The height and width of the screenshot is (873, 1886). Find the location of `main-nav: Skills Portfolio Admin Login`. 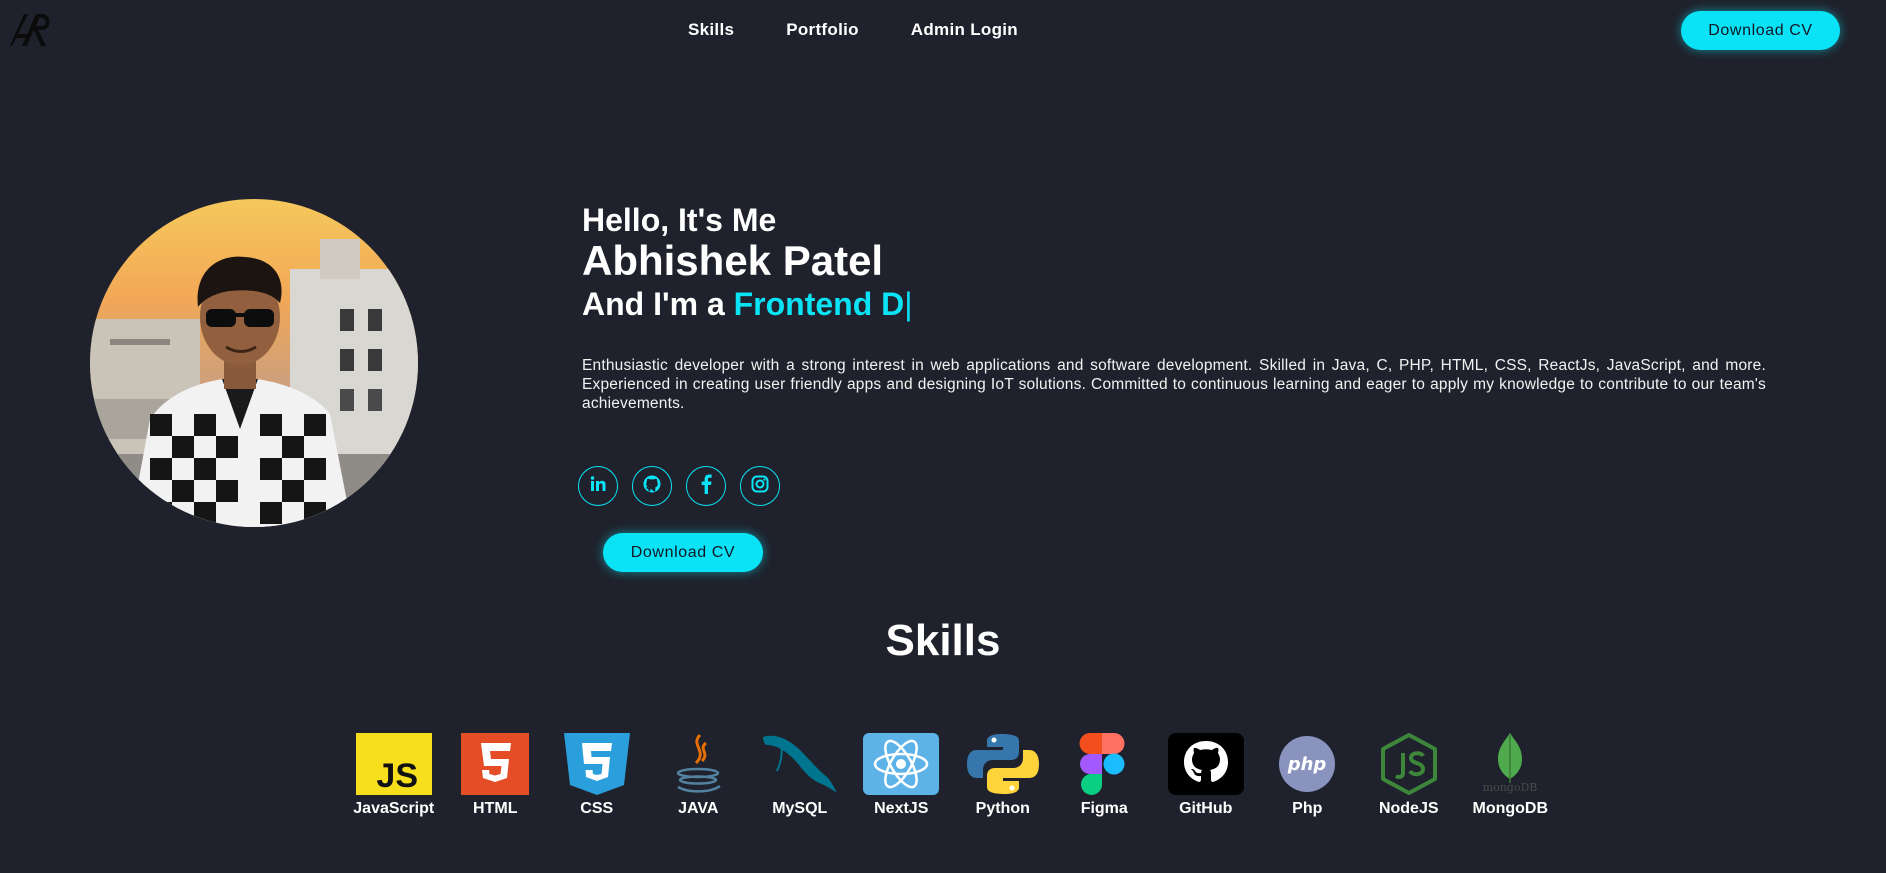

main-nav: Skills Portfolio Admin Login is located at coordinates (853, 30).